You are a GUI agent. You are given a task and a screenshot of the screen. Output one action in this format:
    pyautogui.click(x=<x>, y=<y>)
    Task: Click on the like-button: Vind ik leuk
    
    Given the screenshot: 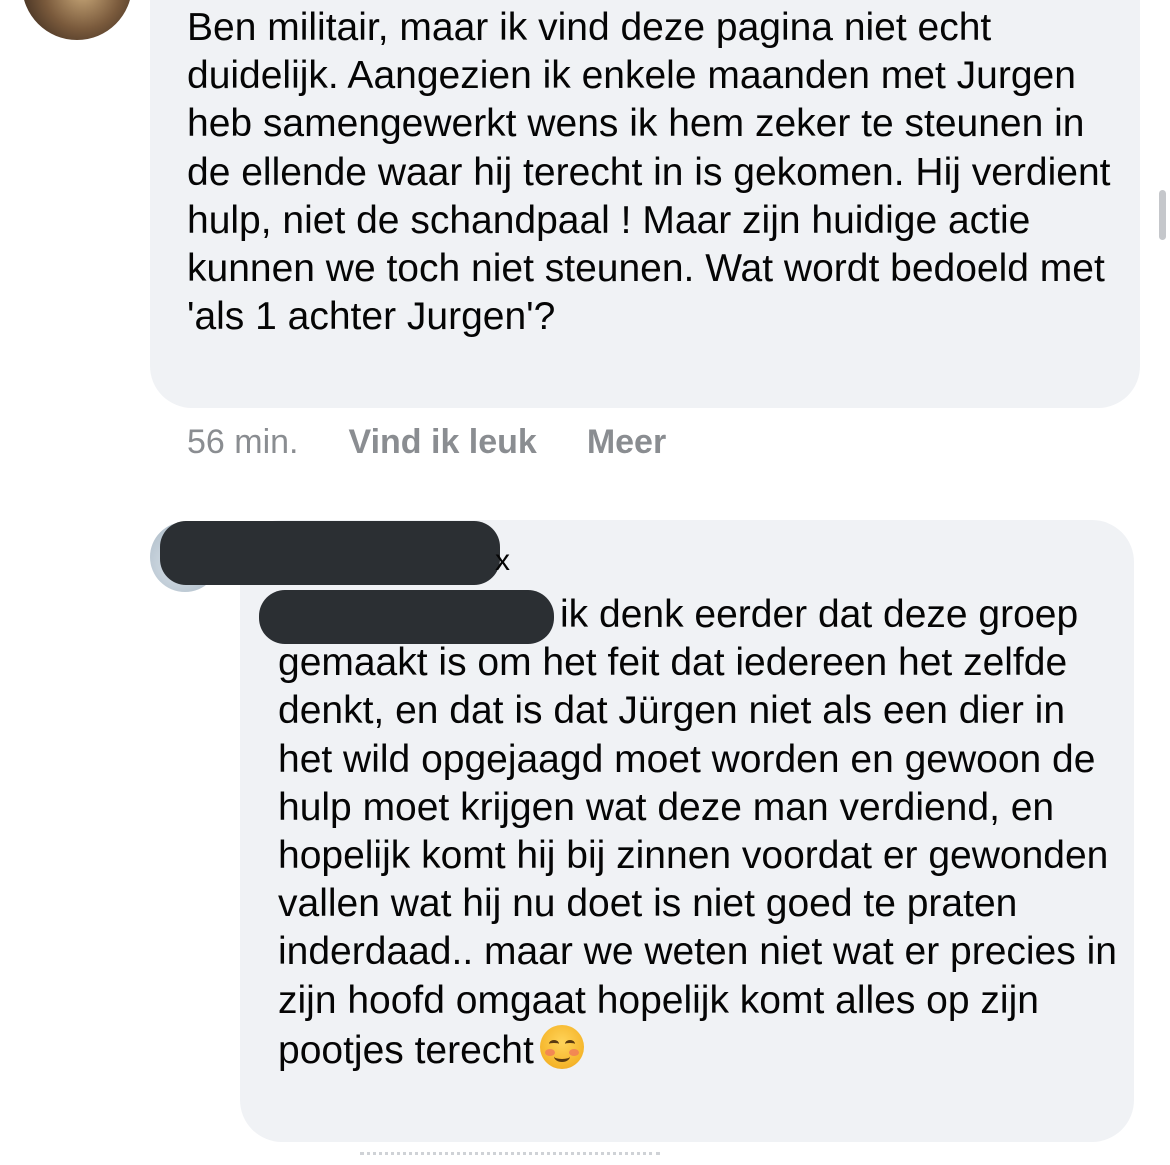 What is the action you would take?
    pyautogui.click(x=443, y=442)
    